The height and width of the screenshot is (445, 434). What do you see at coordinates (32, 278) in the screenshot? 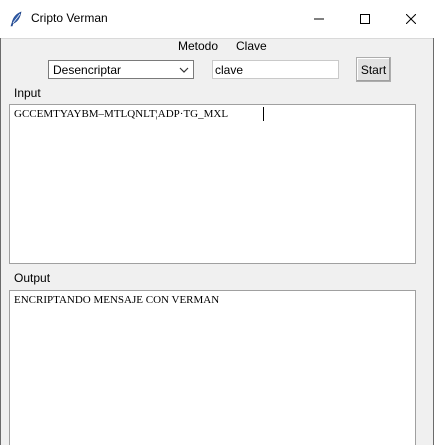
I see `output-label: Output` at bounding box center [32, 278].